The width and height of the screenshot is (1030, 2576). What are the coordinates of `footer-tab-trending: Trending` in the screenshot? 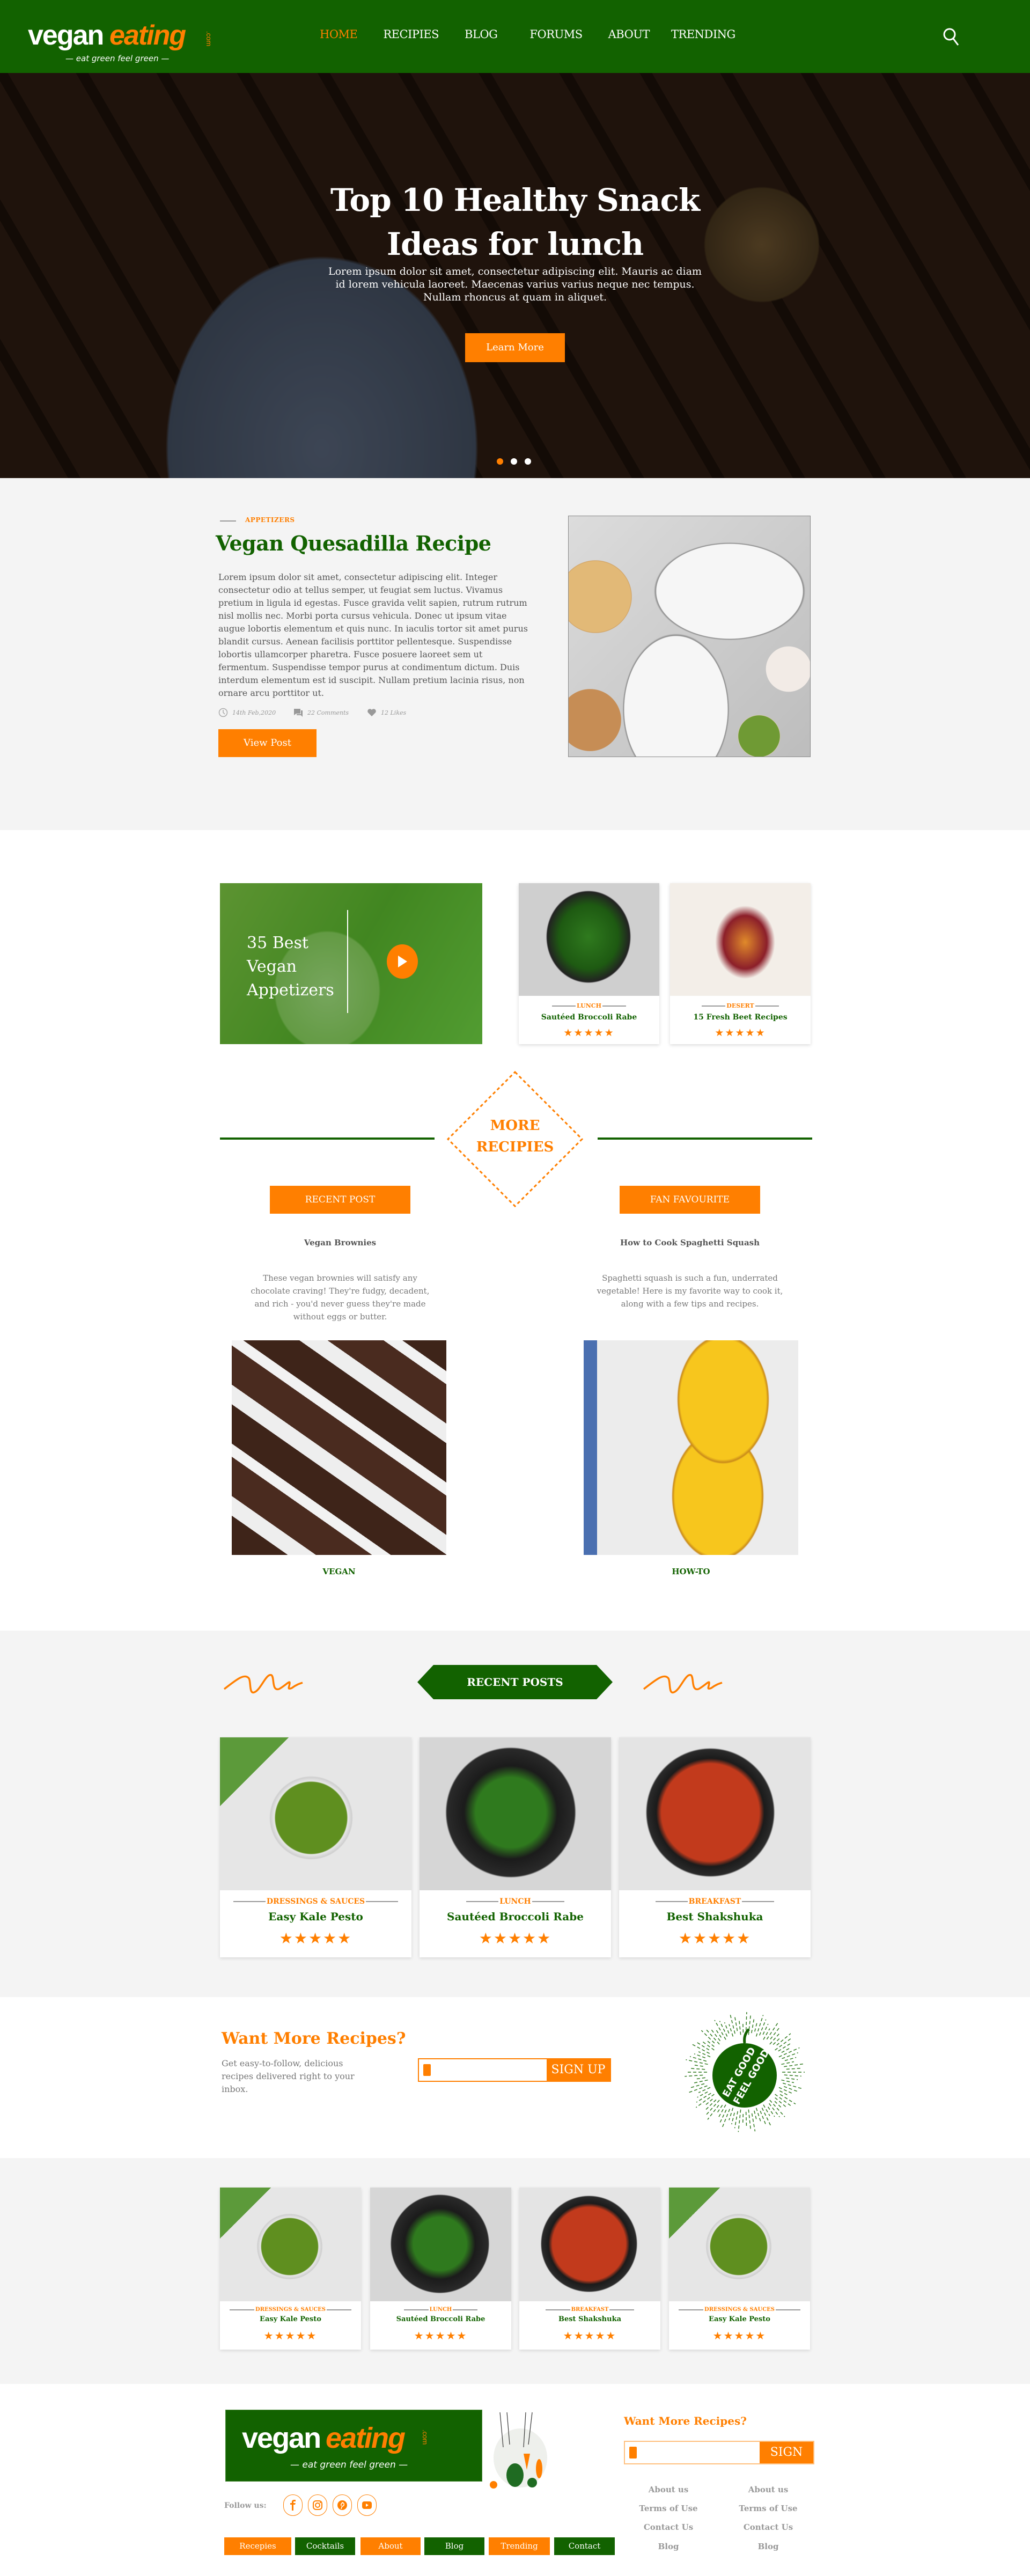 It's located at (520, 2546).